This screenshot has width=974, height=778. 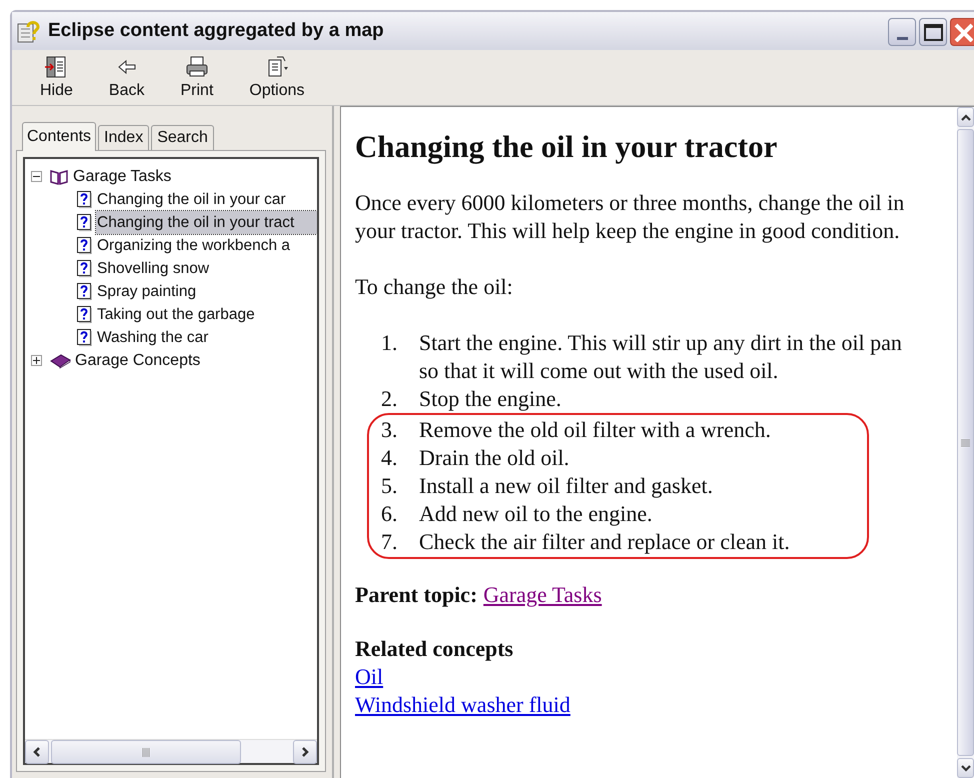 What do you see at coordinates (153, 338) in the screenshot?
I see `tree-item: Washing the car` at bounding box center [153, 338].